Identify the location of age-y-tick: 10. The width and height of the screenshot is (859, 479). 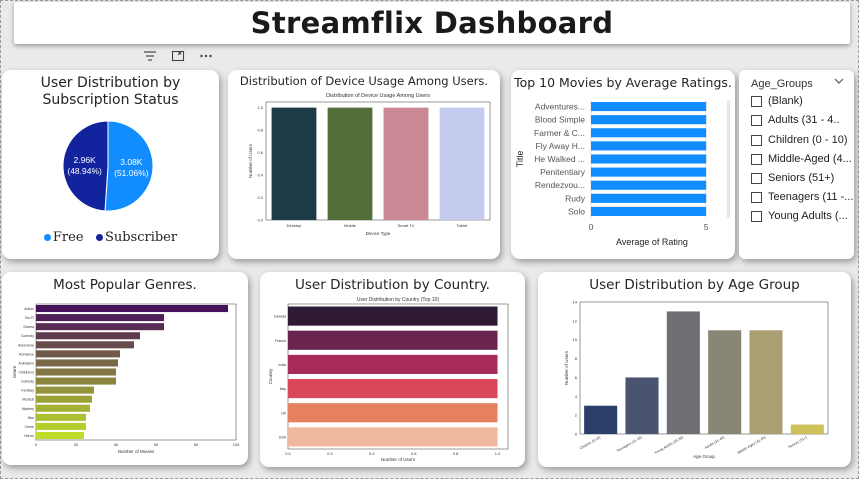
(575, 339).